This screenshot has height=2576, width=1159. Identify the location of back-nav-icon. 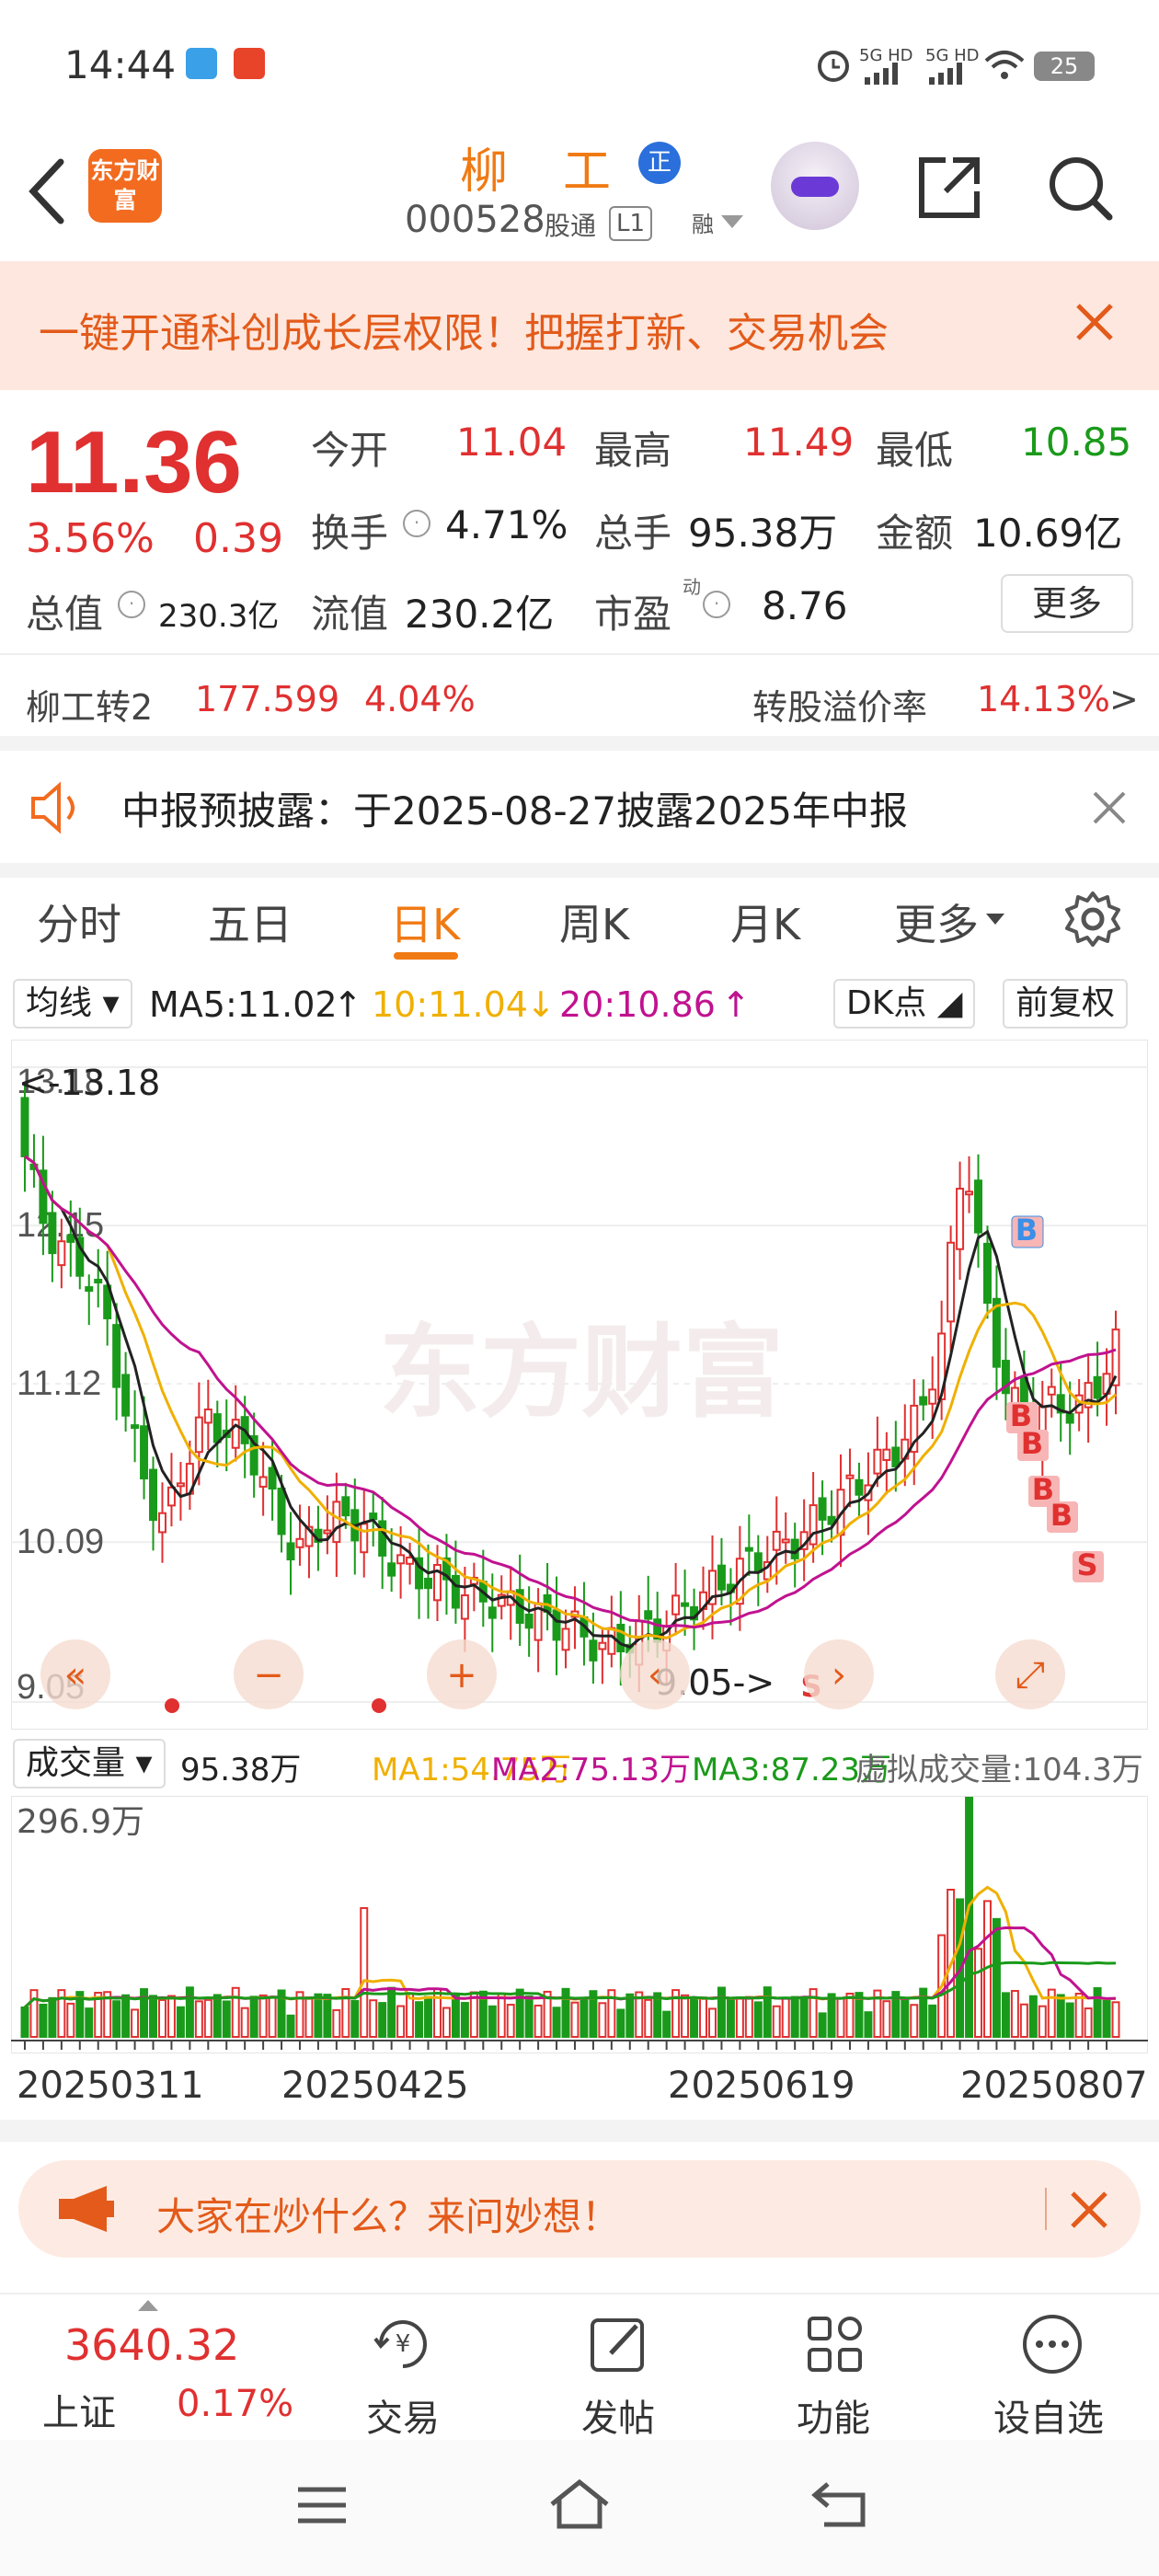
(839, 2504).